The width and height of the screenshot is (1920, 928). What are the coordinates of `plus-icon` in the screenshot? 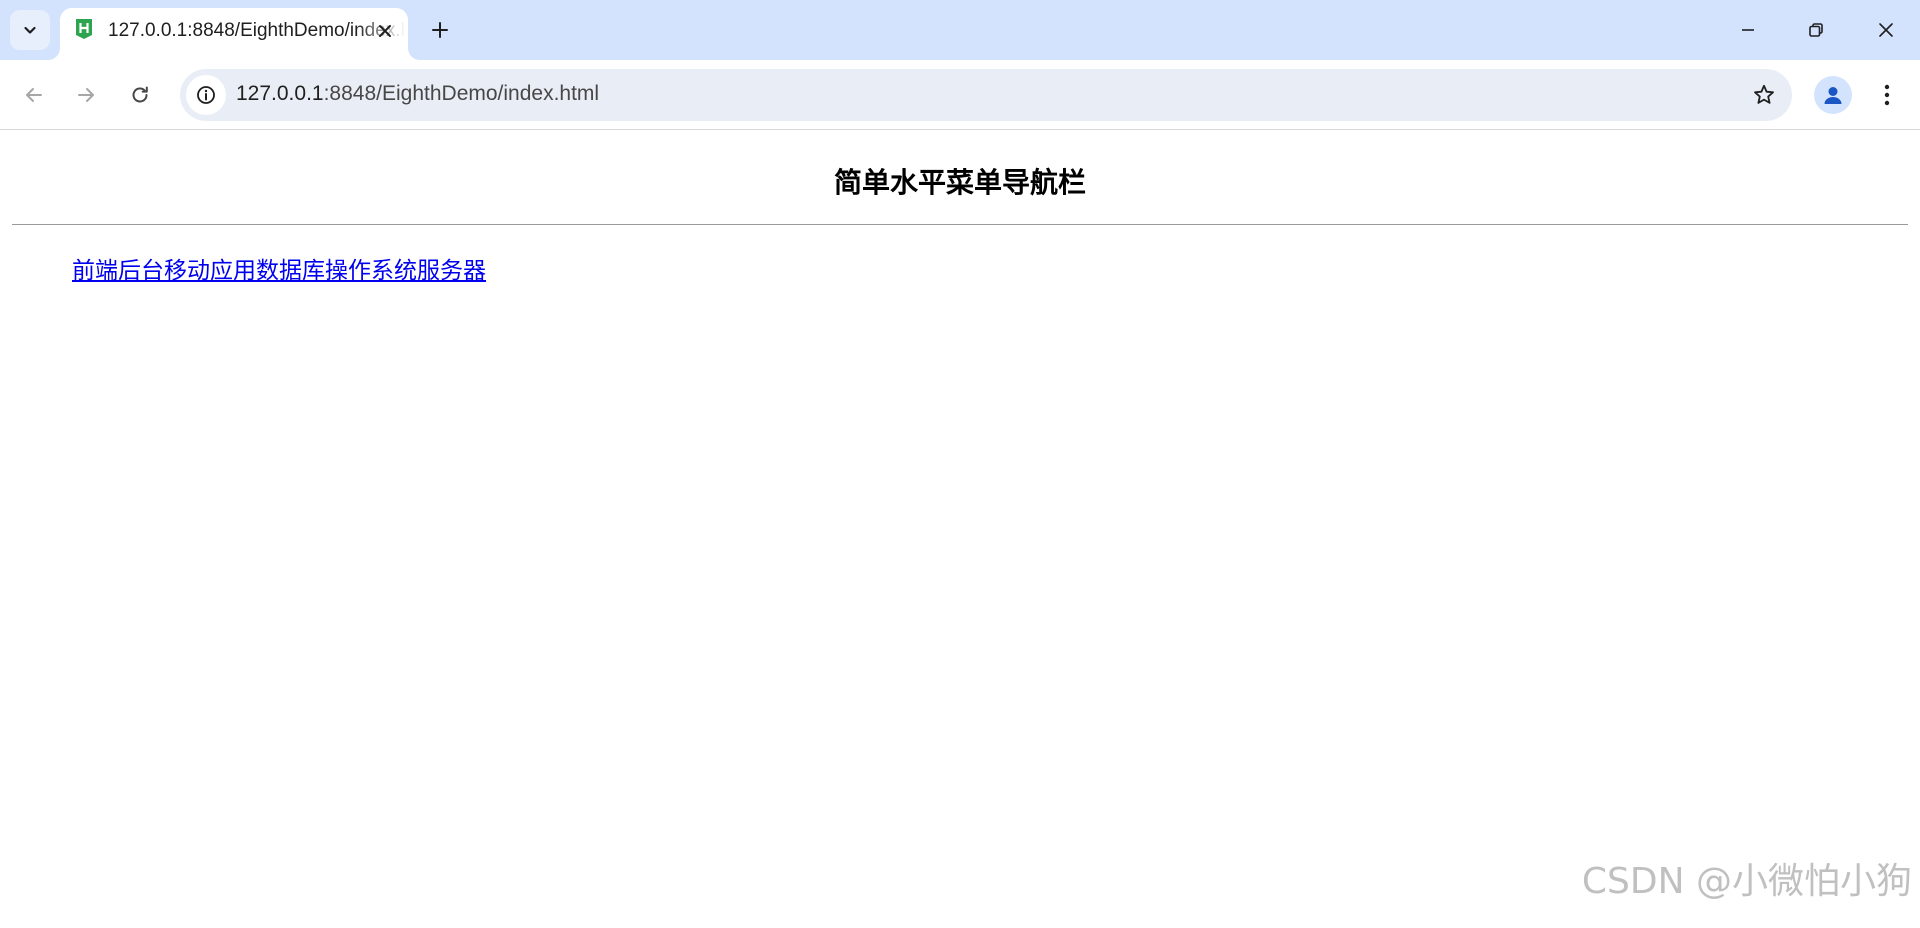 It's located at (440, 30).